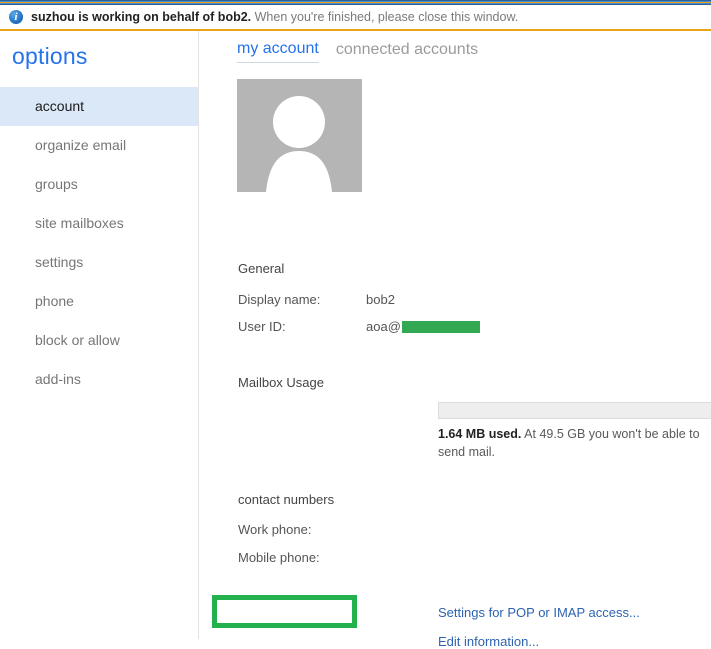 The height and width of the screenshot is (649, 711). What do you see at coordinates (279, 557) in the screenshot?
I see `mobile-phone-label: Mobile phone:` at bounding box center [279, 557].